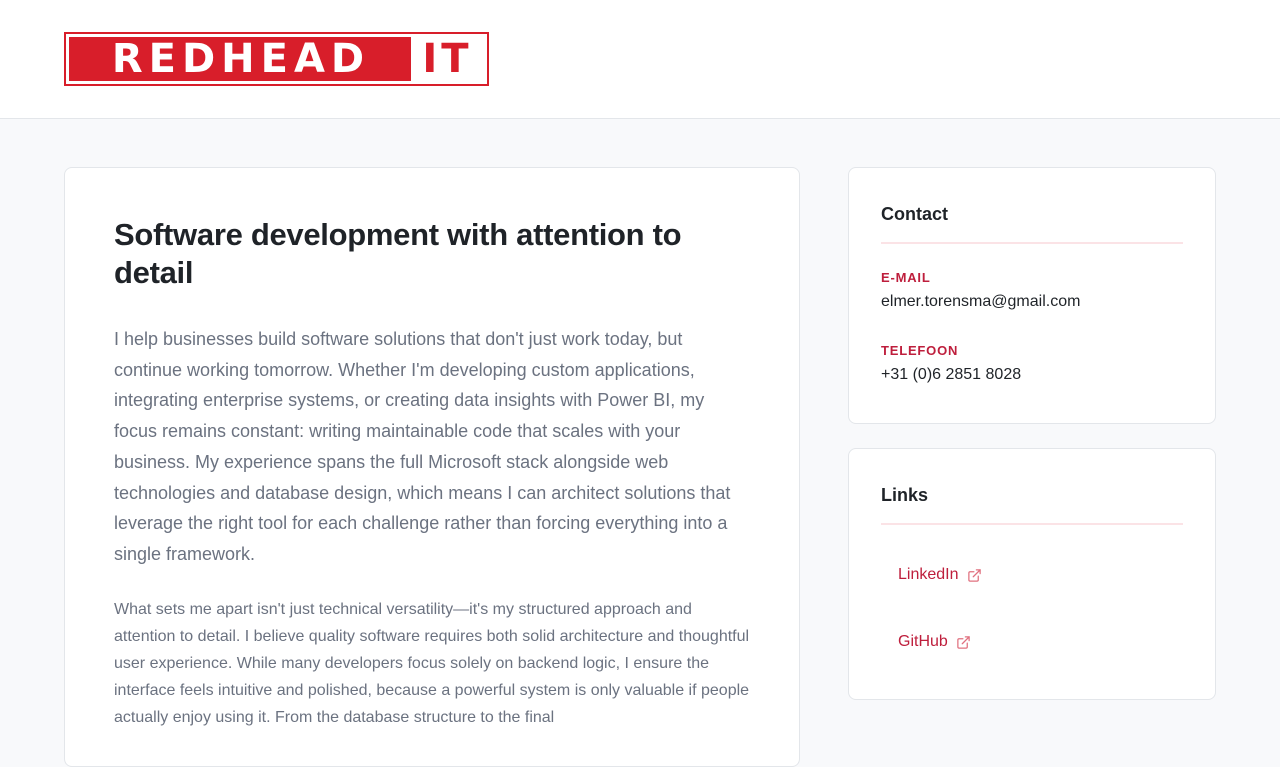  I want to click on linkedin-link-label: LinkedIn, so click(928, 574).